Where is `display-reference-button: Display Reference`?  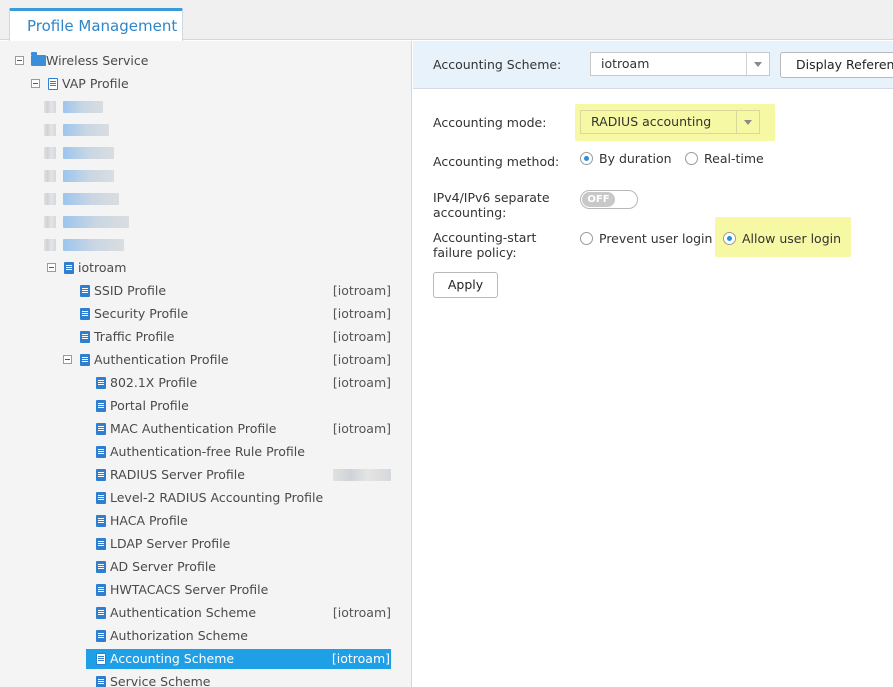
display-reference-button: Display Reference is located at coordinates (836, 65).